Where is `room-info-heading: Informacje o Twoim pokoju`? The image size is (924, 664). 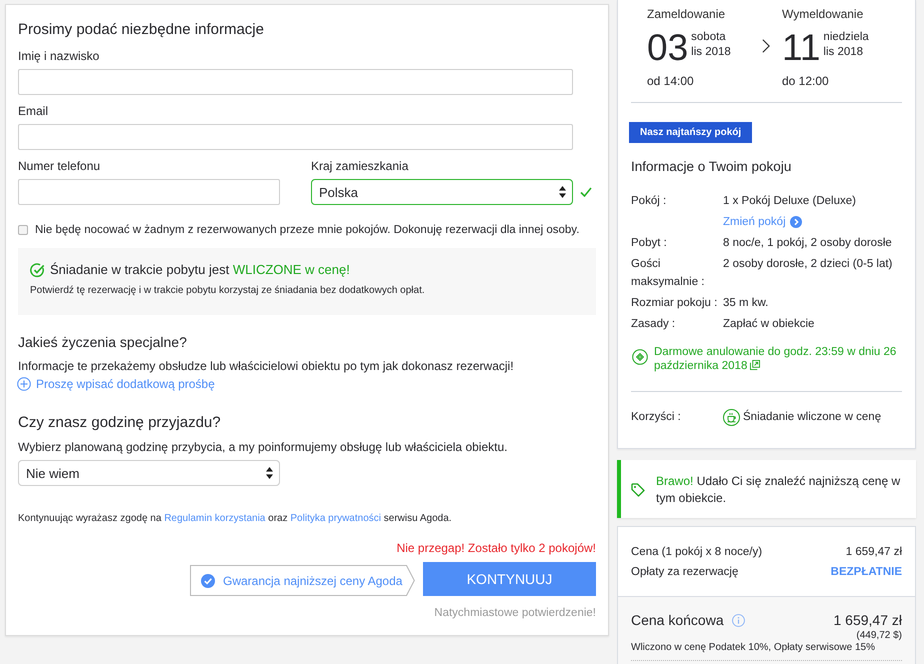 room-info-heading: Informacje o Twoim pokoju is located at coordinates (711, 167).